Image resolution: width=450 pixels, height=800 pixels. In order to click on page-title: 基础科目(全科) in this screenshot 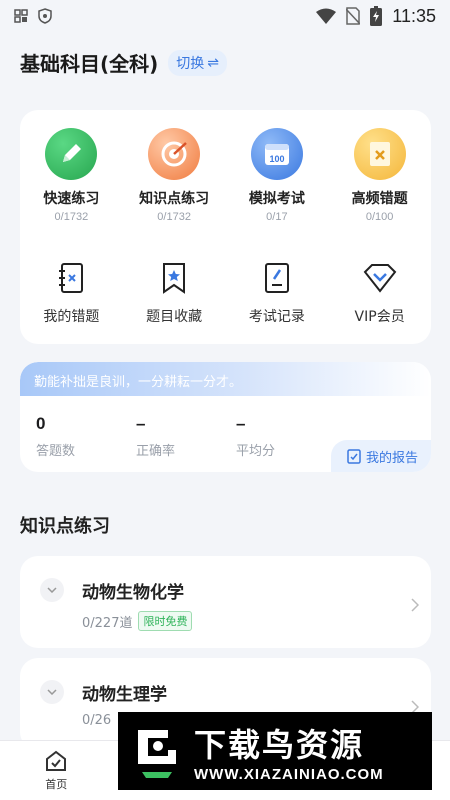, I will do `click(89, 64)`.